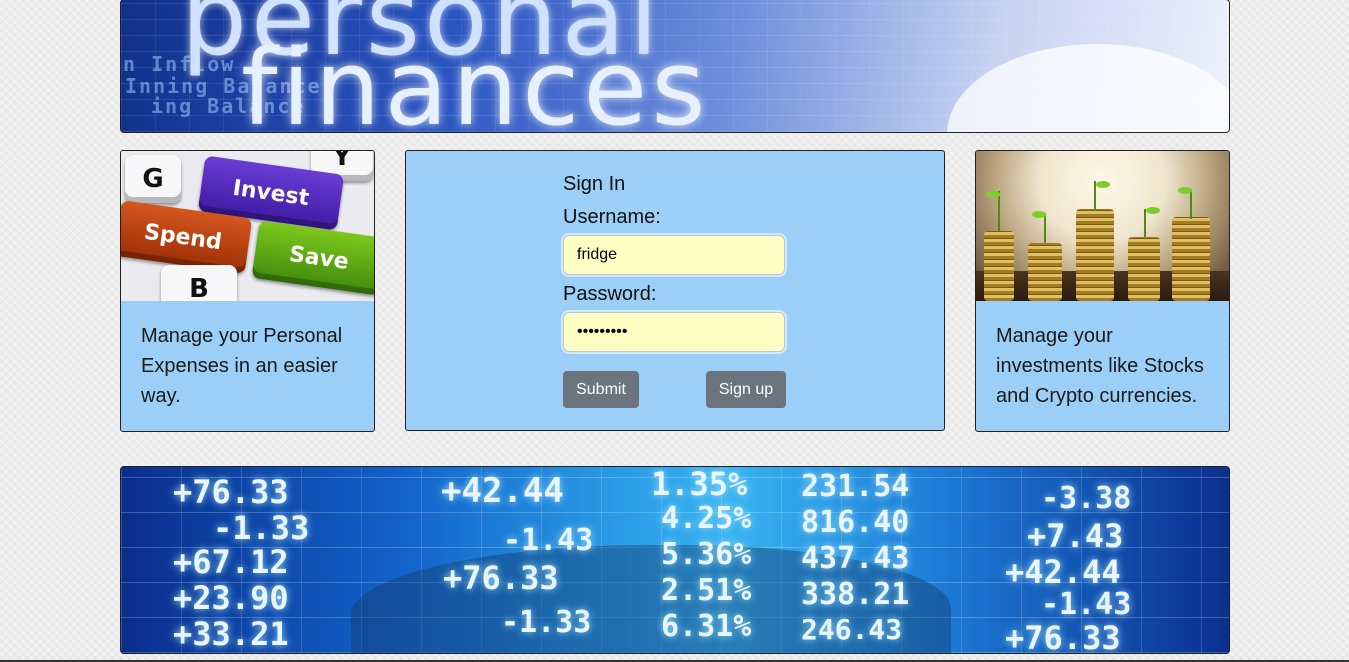 The height and width of the screenshot is (662, 1349). I want to click on password-label: Password:, so click(610, 294).